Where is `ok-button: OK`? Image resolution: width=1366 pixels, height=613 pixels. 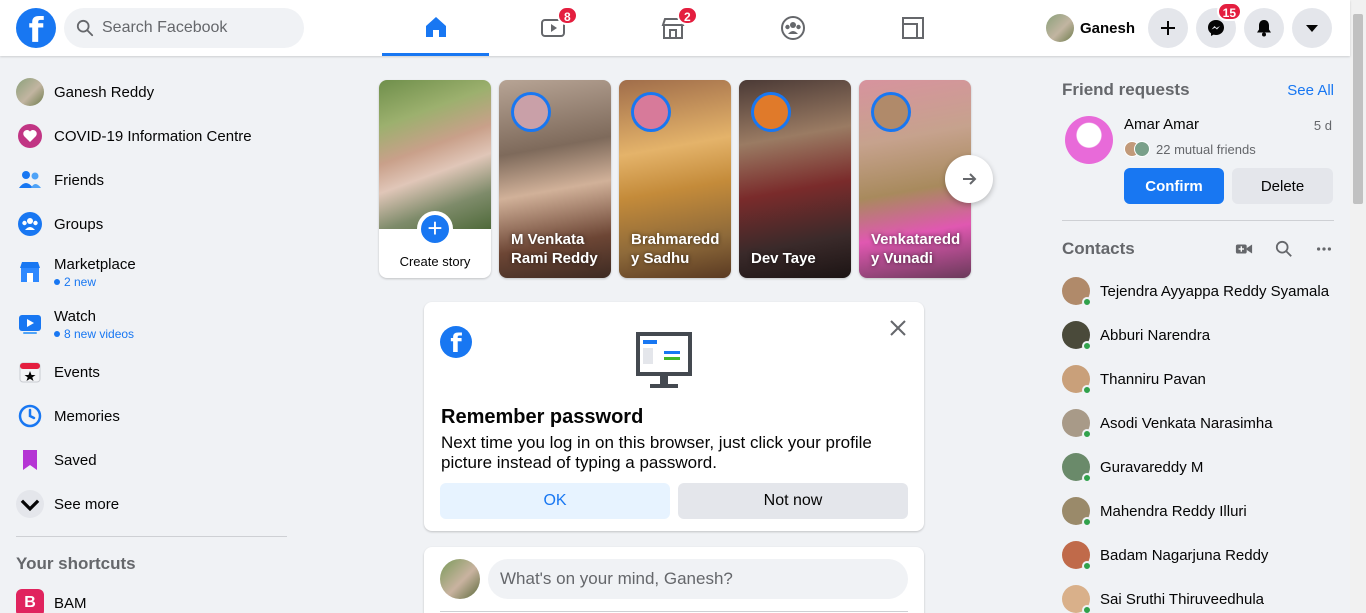
ok-button: OK is located at coordinates (555, 501).